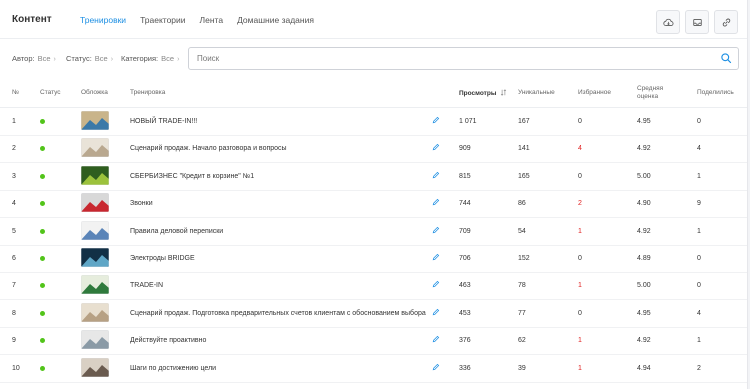  What do you see at coordinates (168, 340) in the screenshot?
I see `training-title: Действуйте проактивно` at bounding box center [168, 340].